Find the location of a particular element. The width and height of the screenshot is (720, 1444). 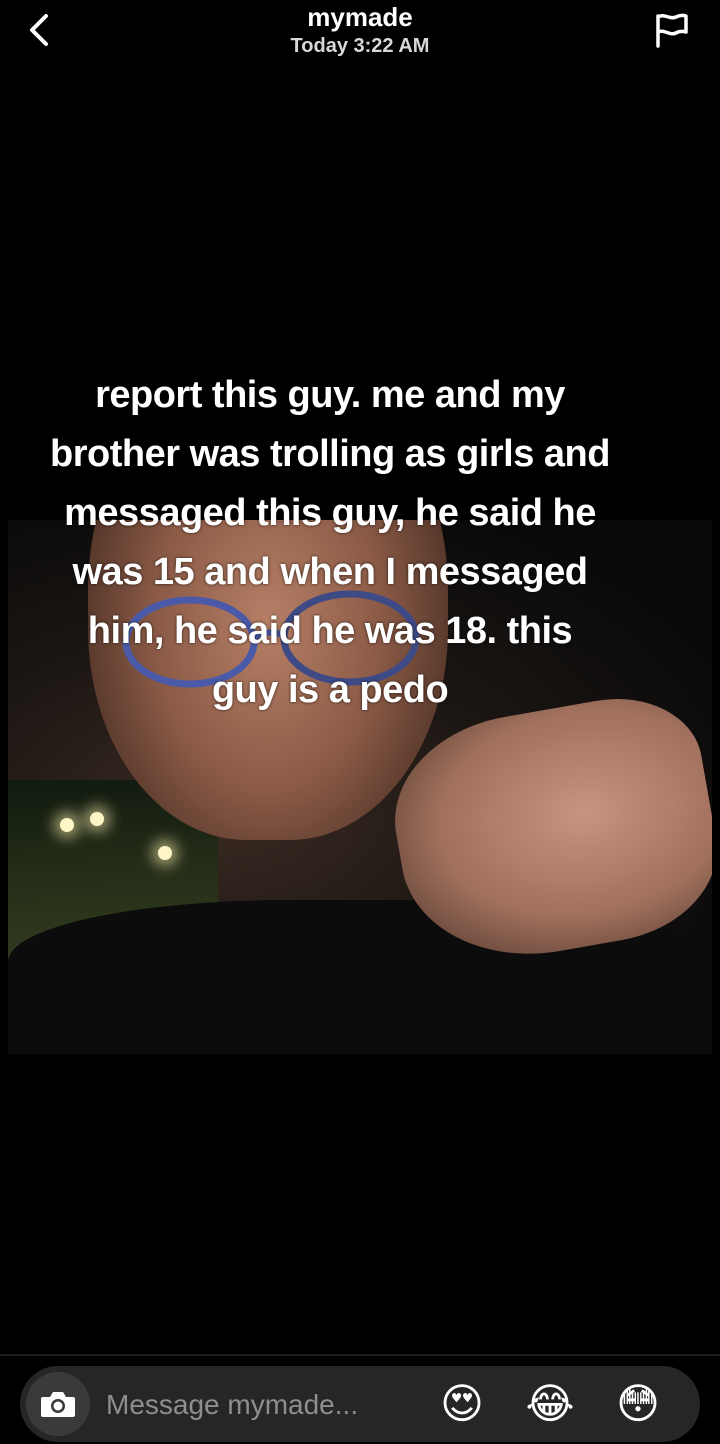

chevron-left-icon is located at coordinates (39, 30).